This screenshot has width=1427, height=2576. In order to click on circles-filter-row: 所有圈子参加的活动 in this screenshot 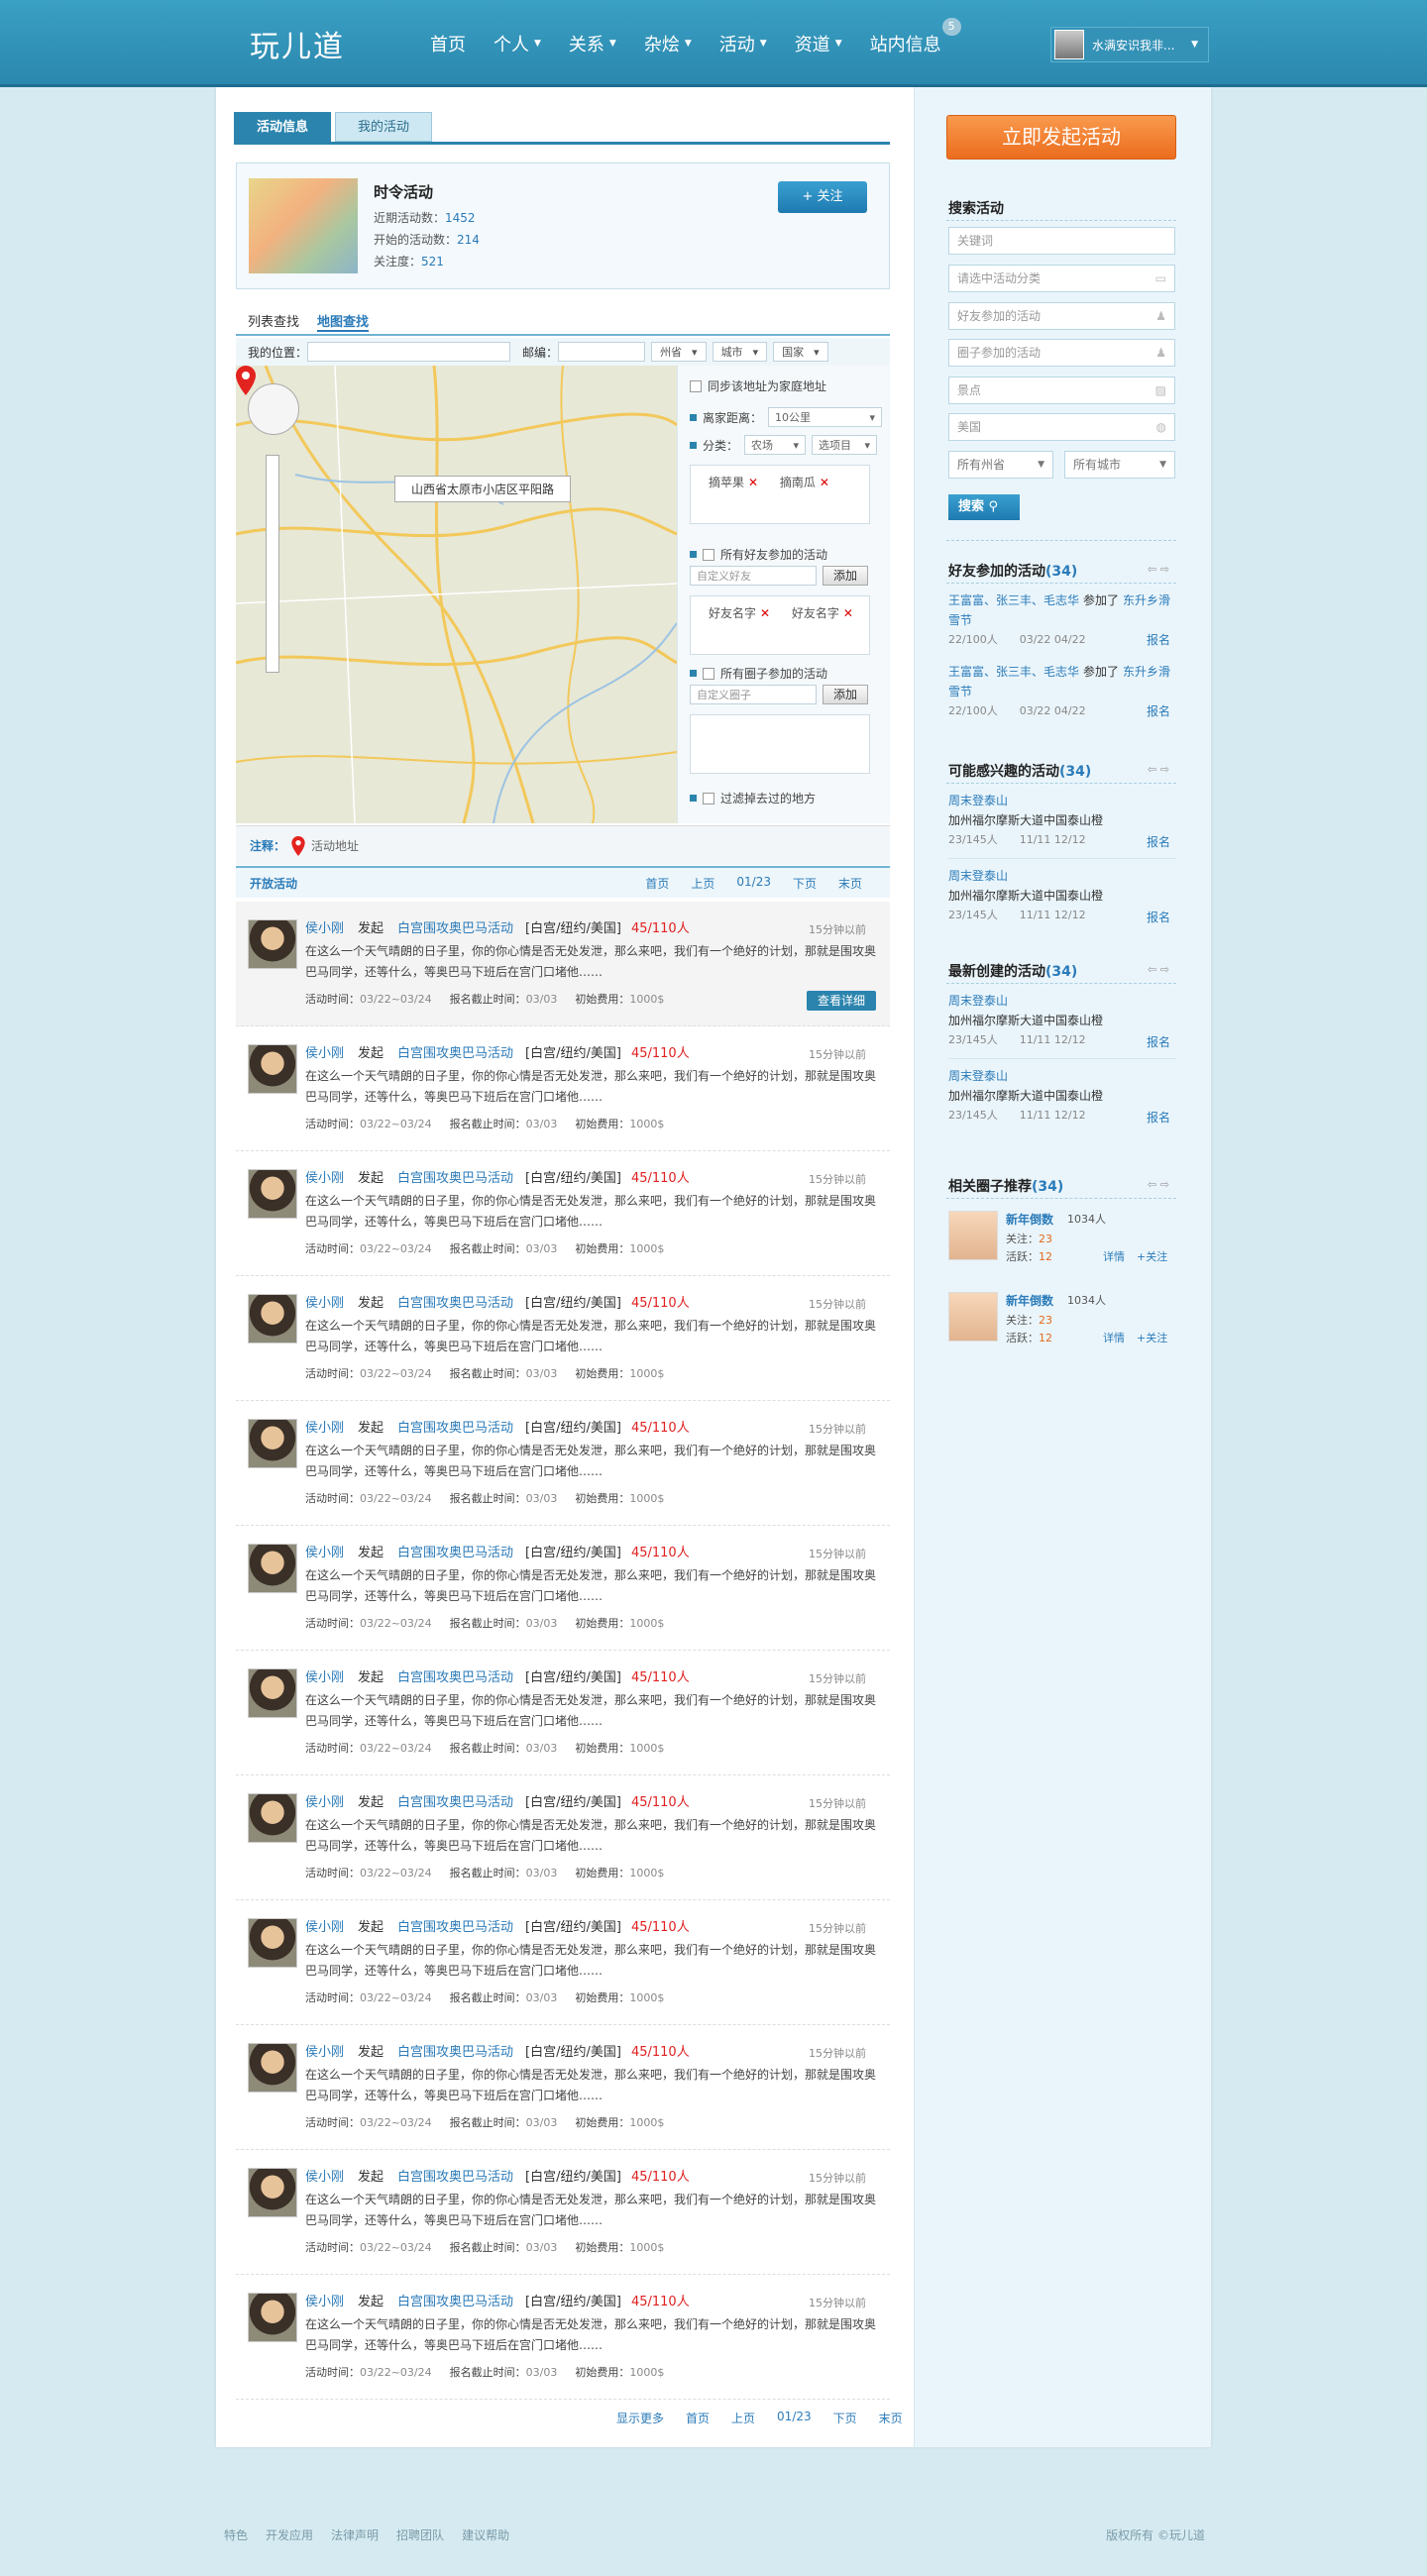, I will do `click(759, 673)`.